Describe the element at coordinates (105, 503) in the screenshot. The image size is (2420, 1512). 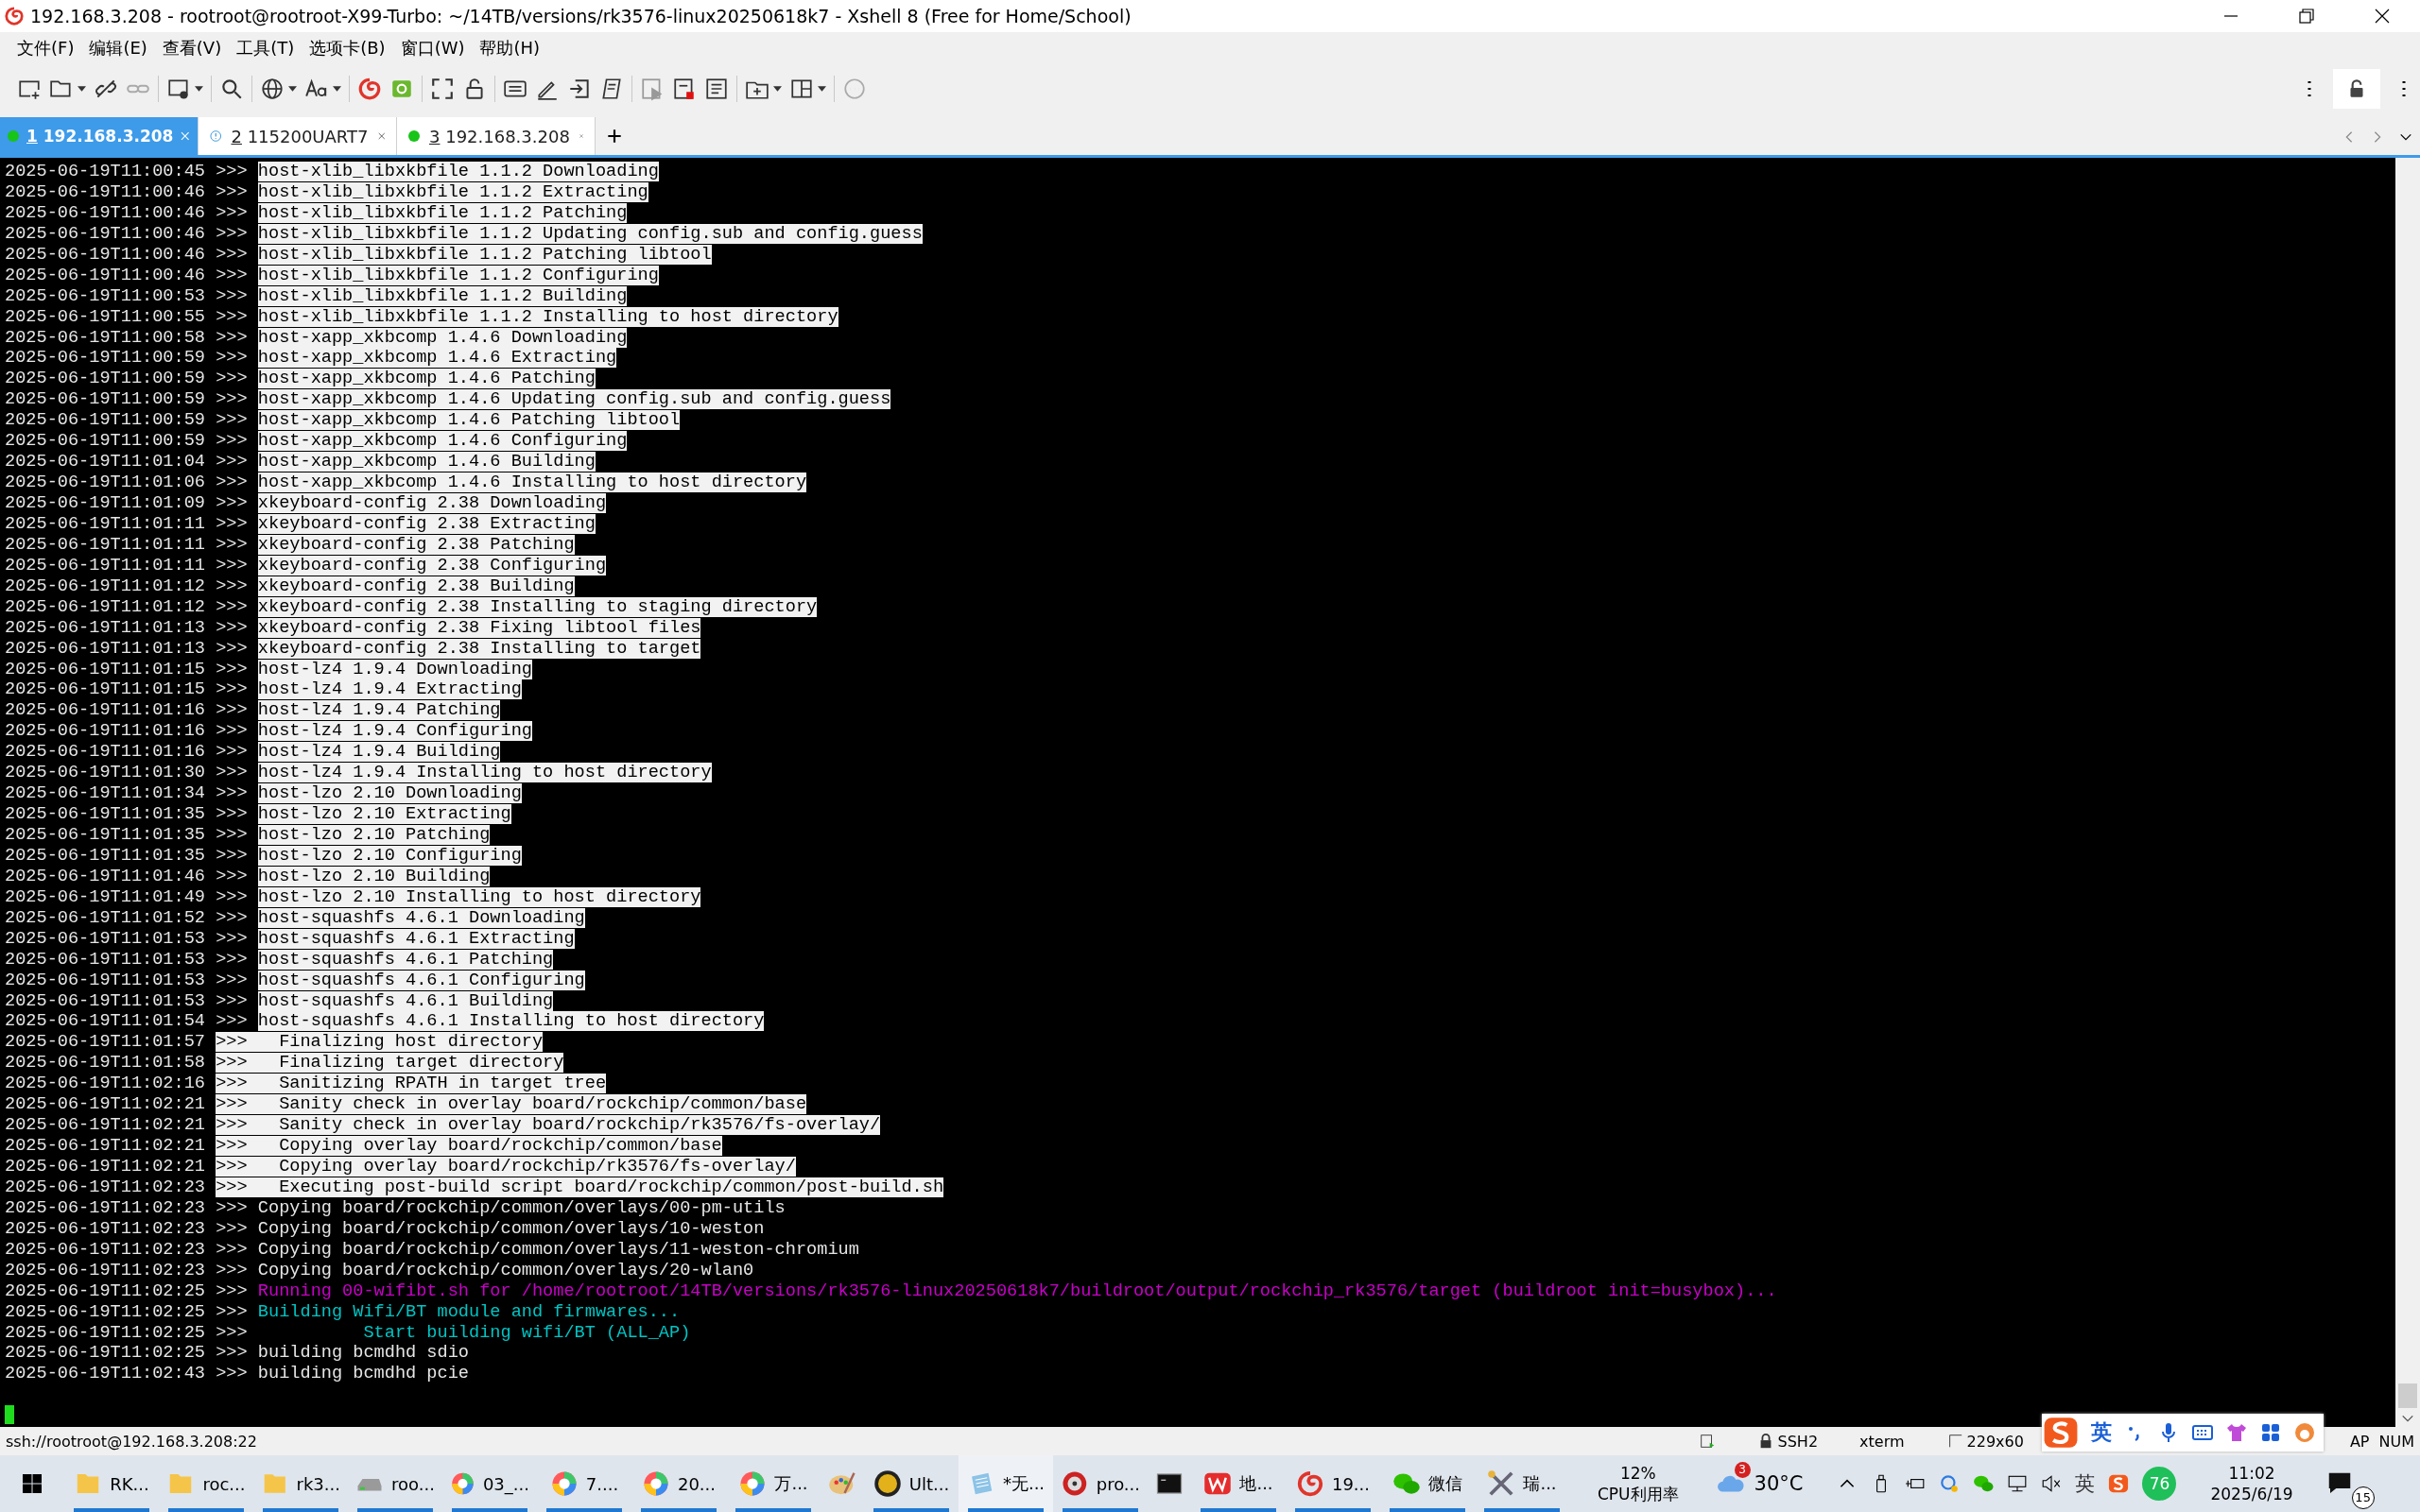
I see `timestamp: 2025-06-19T11:01:09` at that location.